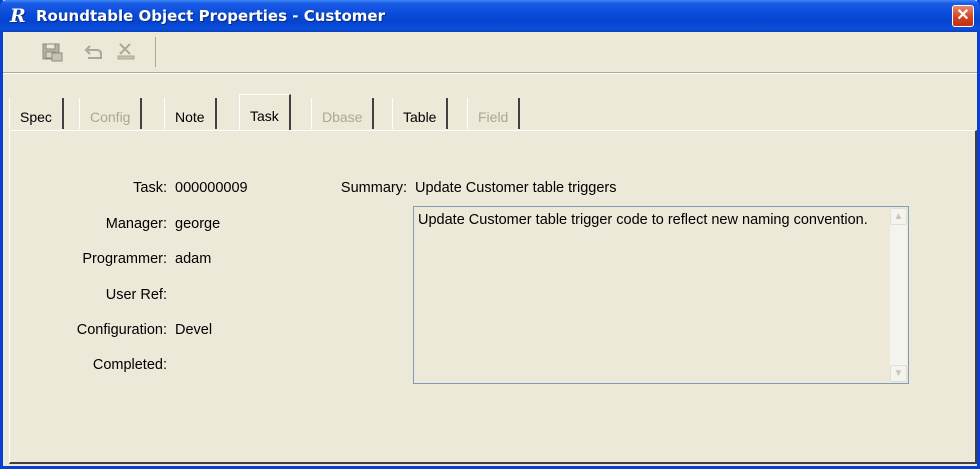 The height and width of the screenshot is (469, 980). Describe the element at coordinates (490, 73) in the screenshot. I see `toolbar-separator` at that location.